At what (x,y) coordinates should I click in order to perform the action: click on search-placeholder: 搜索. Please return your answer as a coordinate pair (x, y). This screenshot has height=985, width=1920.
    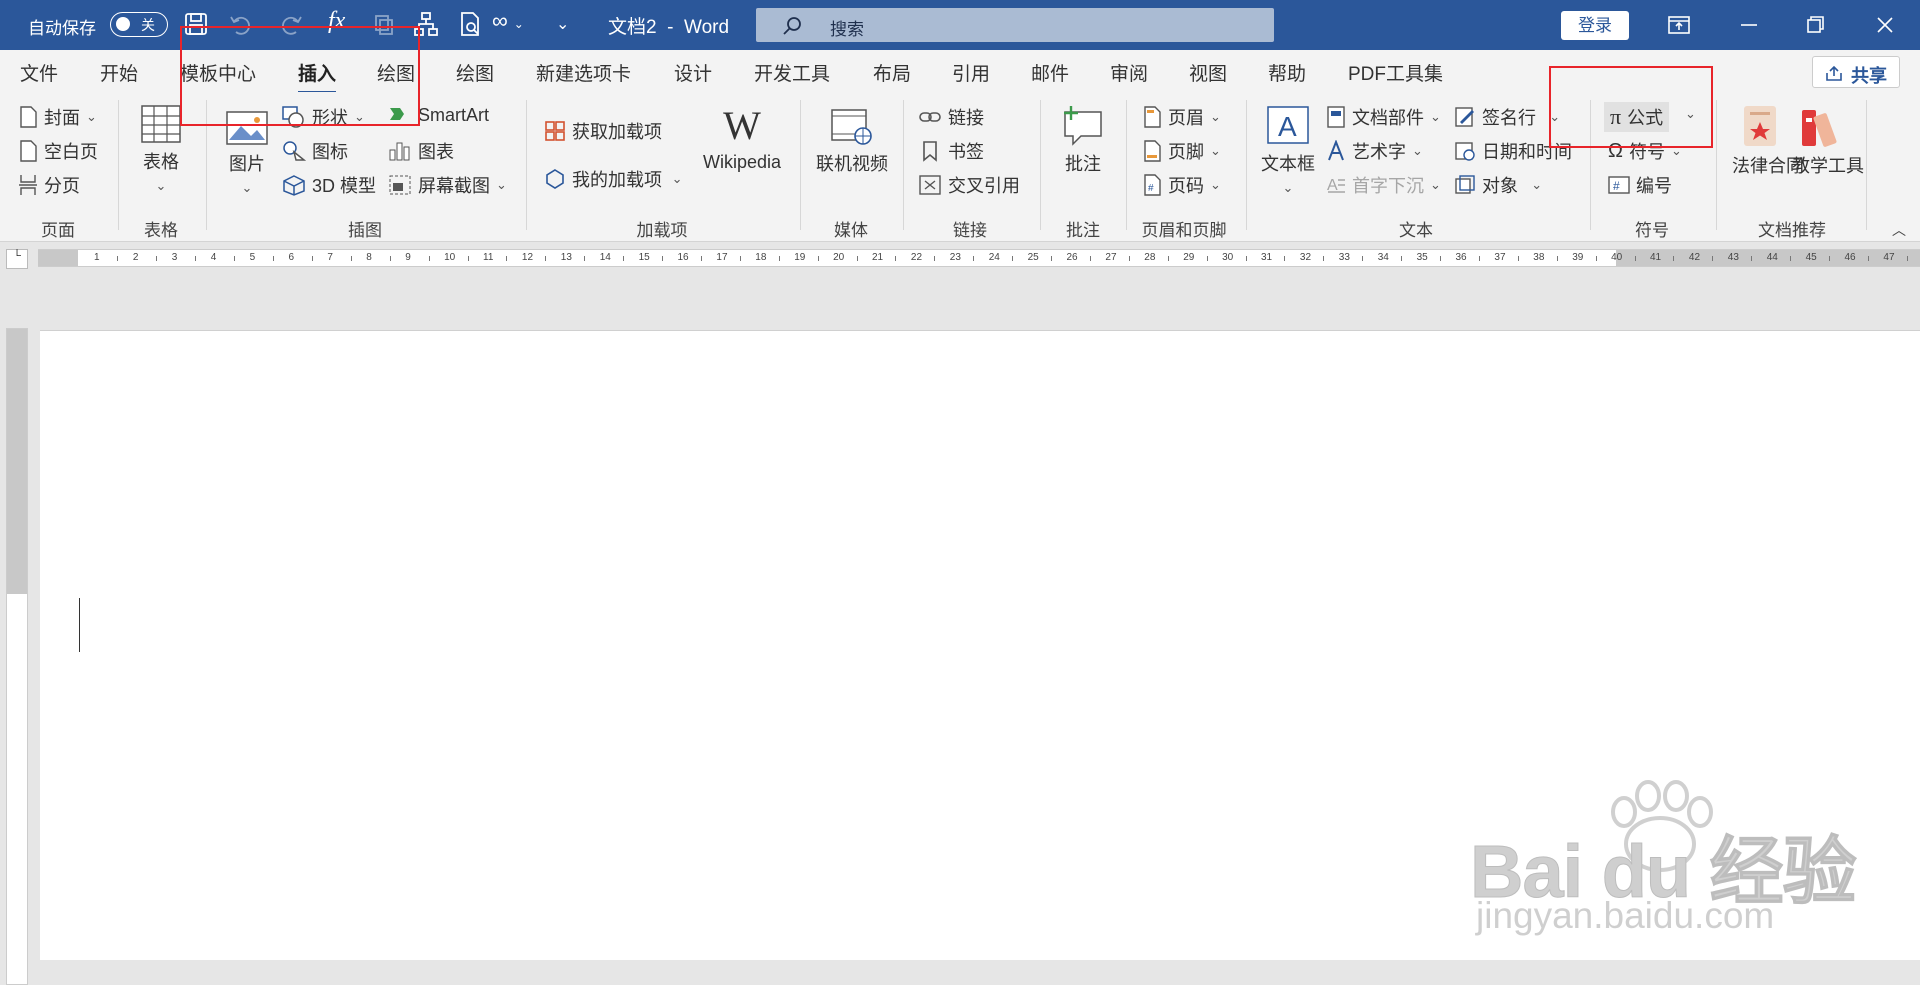
    Looking at the image, I should click on (847, 29).